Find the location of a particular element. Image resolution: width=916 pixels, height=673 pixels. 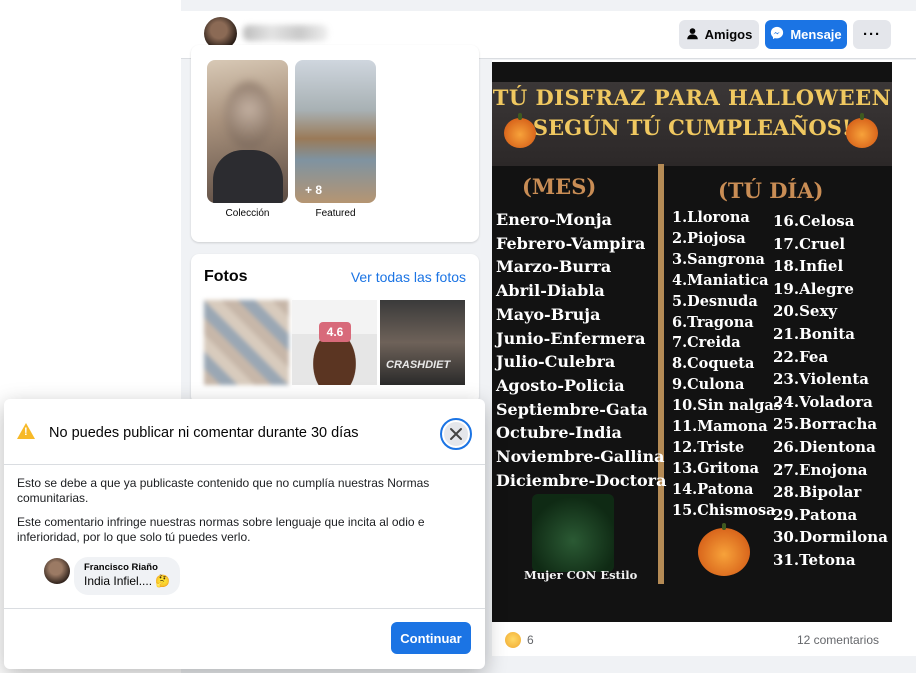

comment-author: Francisco Riaño is located at coordinates (121, 567).